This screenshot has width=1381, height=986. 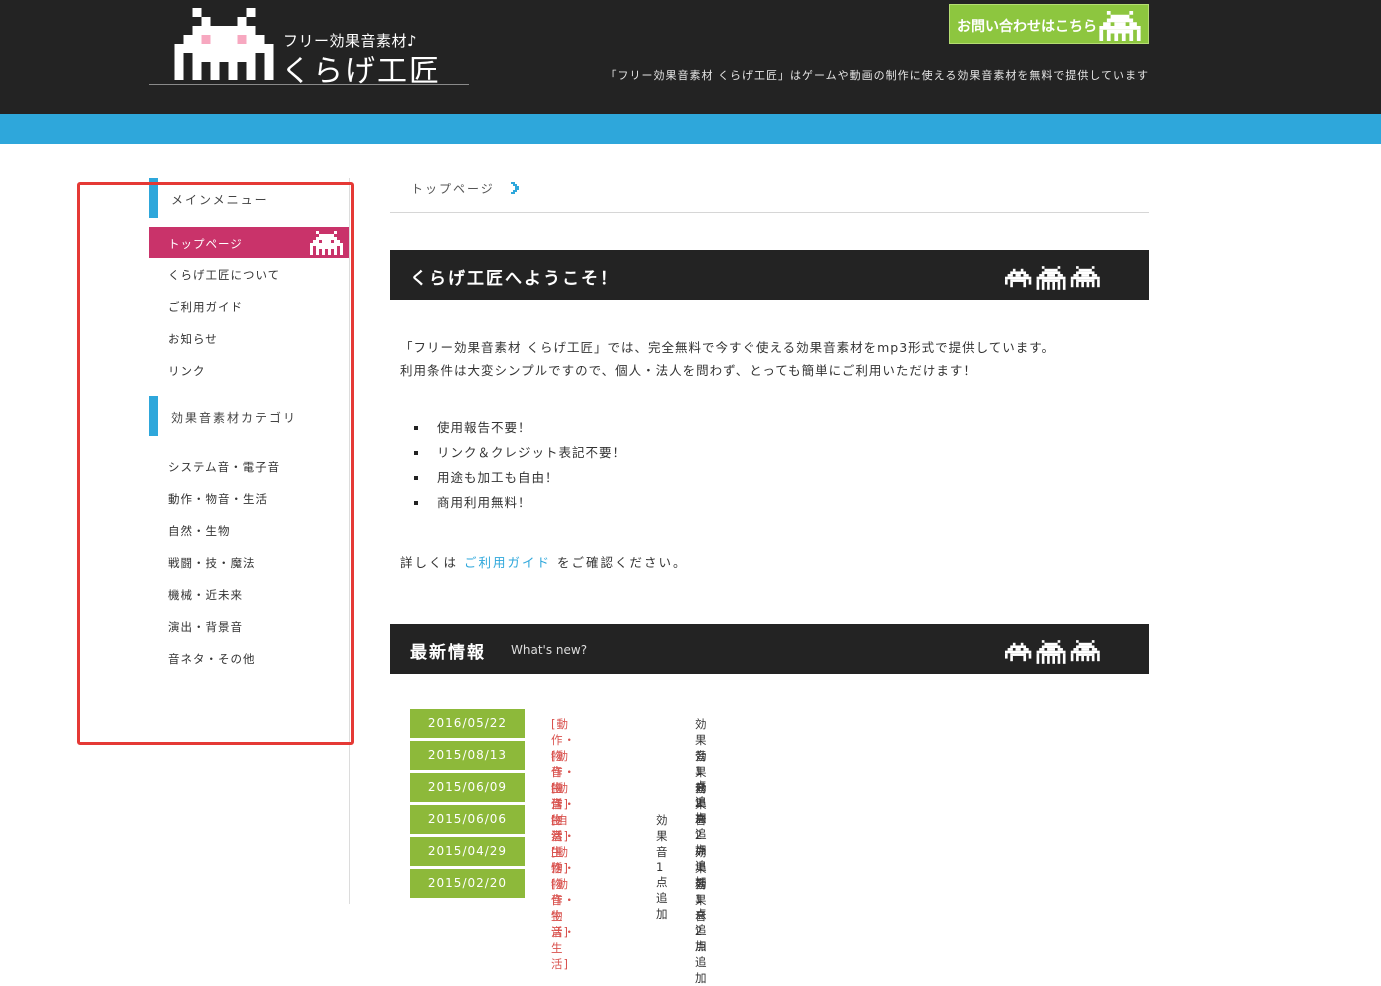 What do you see at coordinates (622, 562) in the screenshot?
I see `details-suffix: をご確認ください。` at bounding box center [622, 562].